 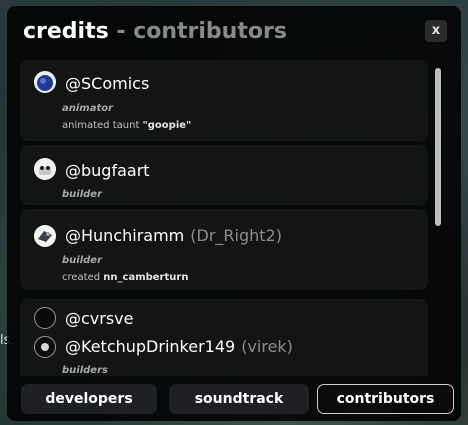 What do you see at coordinates (85, 370) in the screenshot?
I see `contributor-role: builders` at bounding box center [85, 370].